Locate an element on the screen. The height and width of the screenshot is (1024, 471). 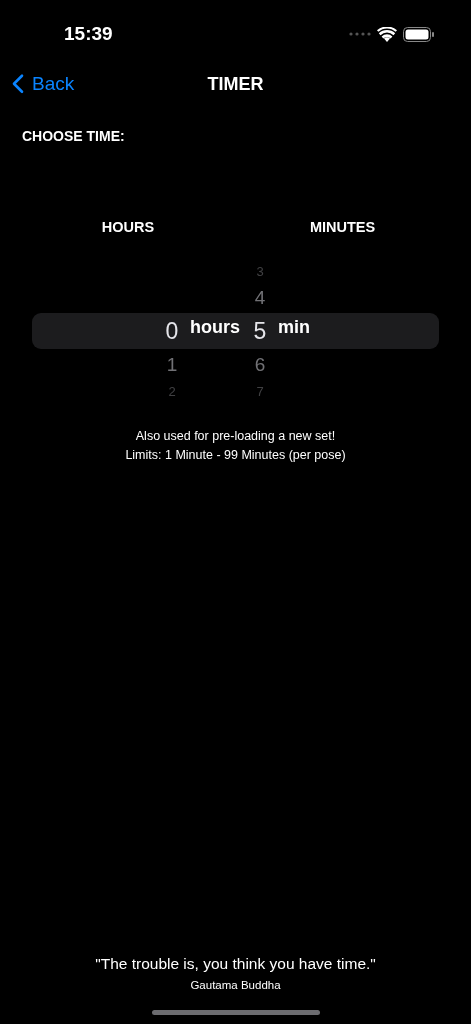
back-button: Back is located at coordinates (43, 84).